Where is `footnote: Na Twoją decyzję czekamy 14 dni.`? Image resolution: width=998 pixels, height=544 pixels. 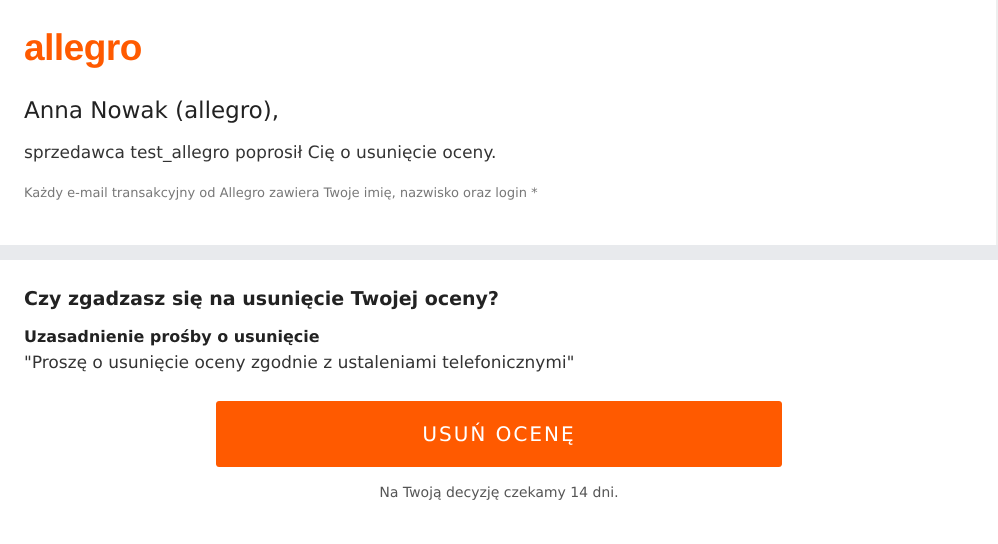 footnote: Na Twoją decyzję czekamy 14 dni. is located at coordinates (499, 493).